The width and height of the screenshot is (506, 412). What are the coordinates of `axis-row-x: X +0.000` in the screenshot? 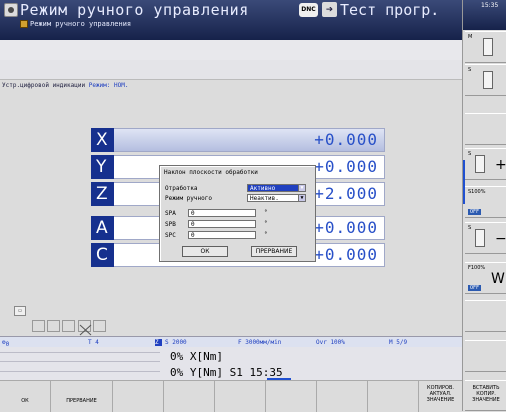 It's located at (238, 140).